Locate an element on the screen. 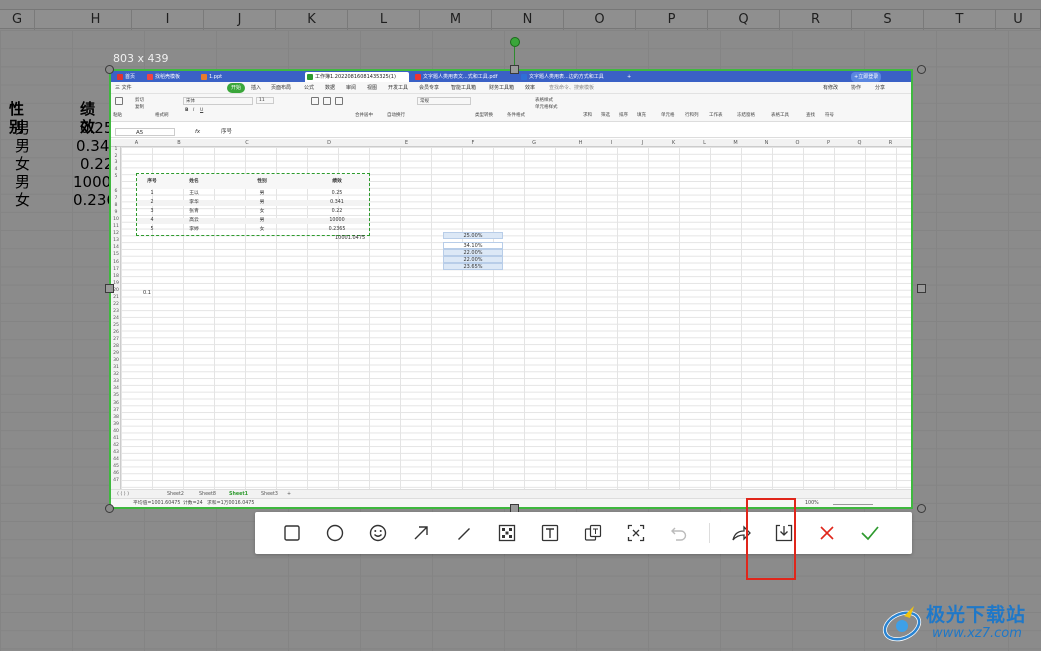 Image resolution: width=1041 pixels, height=651 pixels. row-header: 17 is located at coordinates (116, 269).